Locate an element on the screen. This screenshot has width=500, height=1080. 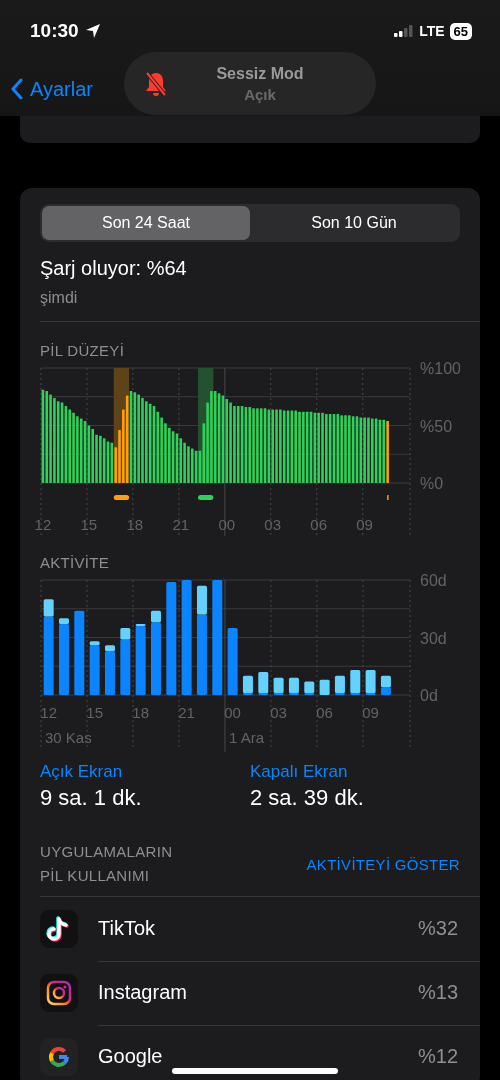
show-activity-link: AKTİVİTEYİ GÖSTER is located at coordinates (383, 864).